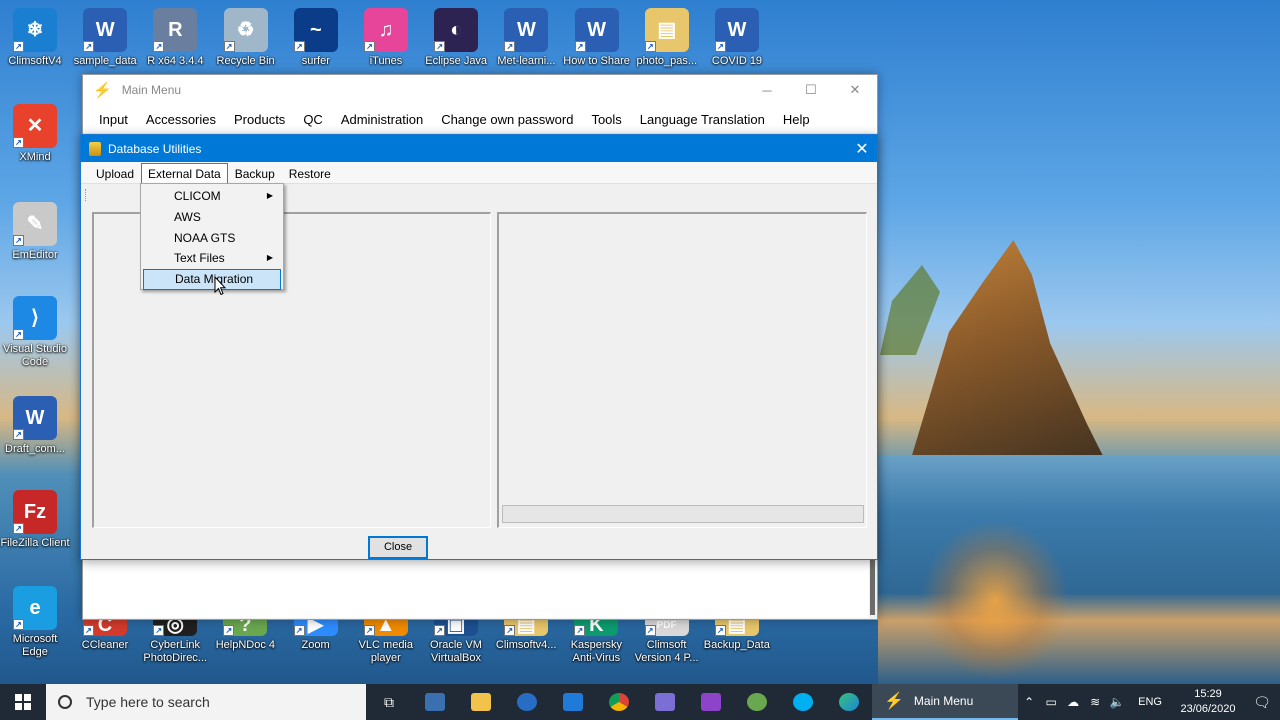 The width and height of the screenshot is (1280, 720). I want to click on desktop-icon-left: ⟩ ↗ Visual Studio Code, so click(35, 332).